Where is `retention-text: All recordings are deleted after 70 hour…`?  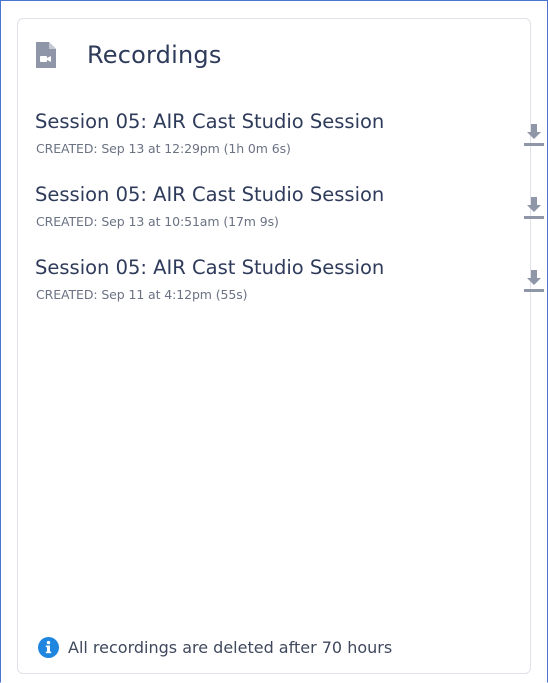 retention-text: All recordings are deleted after 70 hour… is located at coordinates (230, 647).